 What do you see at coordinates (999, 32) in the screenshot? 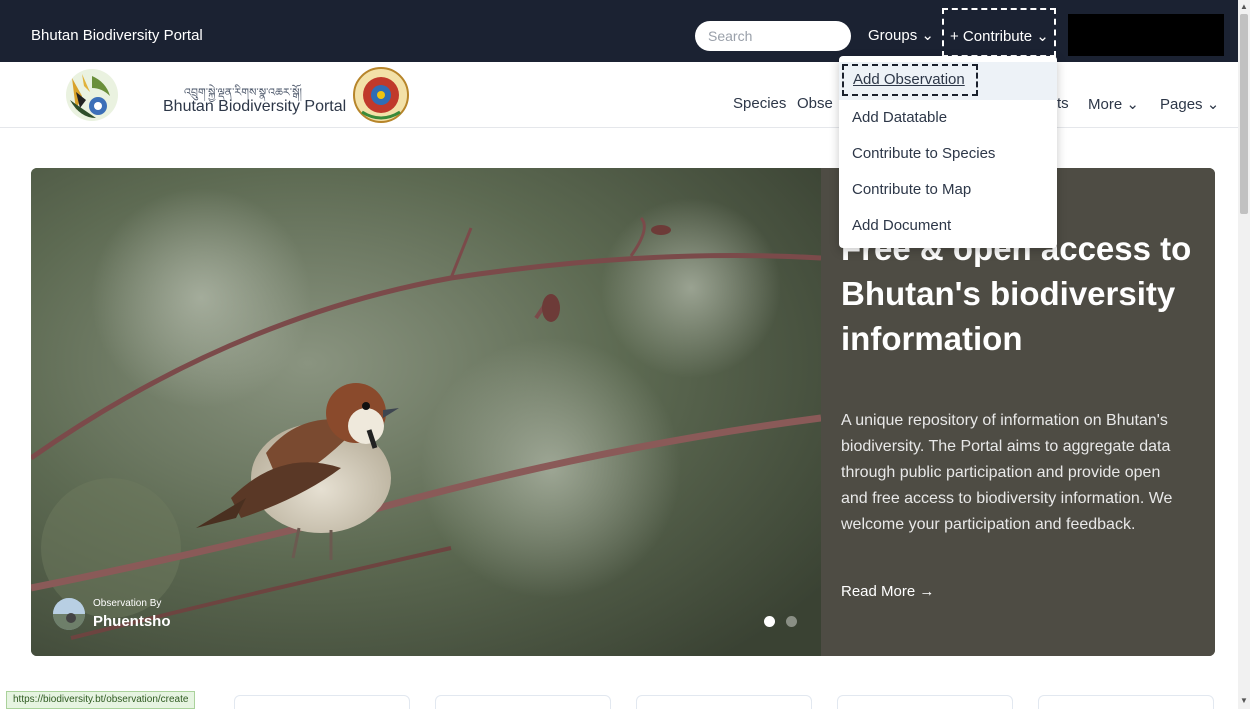
I see `contribute-menu-button: + Contribute ⌄` at bounding box center [999, 32].